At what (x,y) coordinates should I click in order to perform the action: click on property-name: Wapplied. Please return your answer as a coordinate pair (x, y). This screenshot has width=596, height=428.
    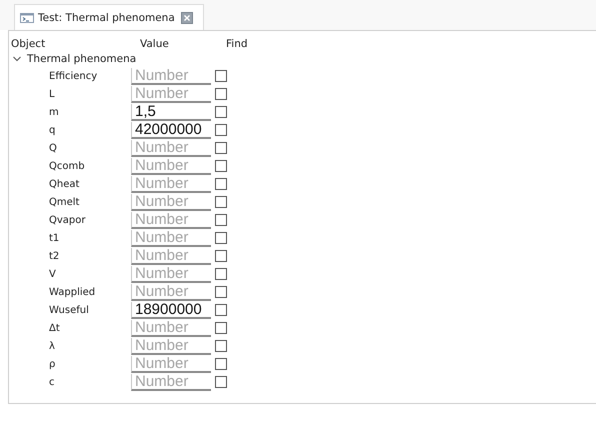
    Looking at the image, I should click on (72, 292).